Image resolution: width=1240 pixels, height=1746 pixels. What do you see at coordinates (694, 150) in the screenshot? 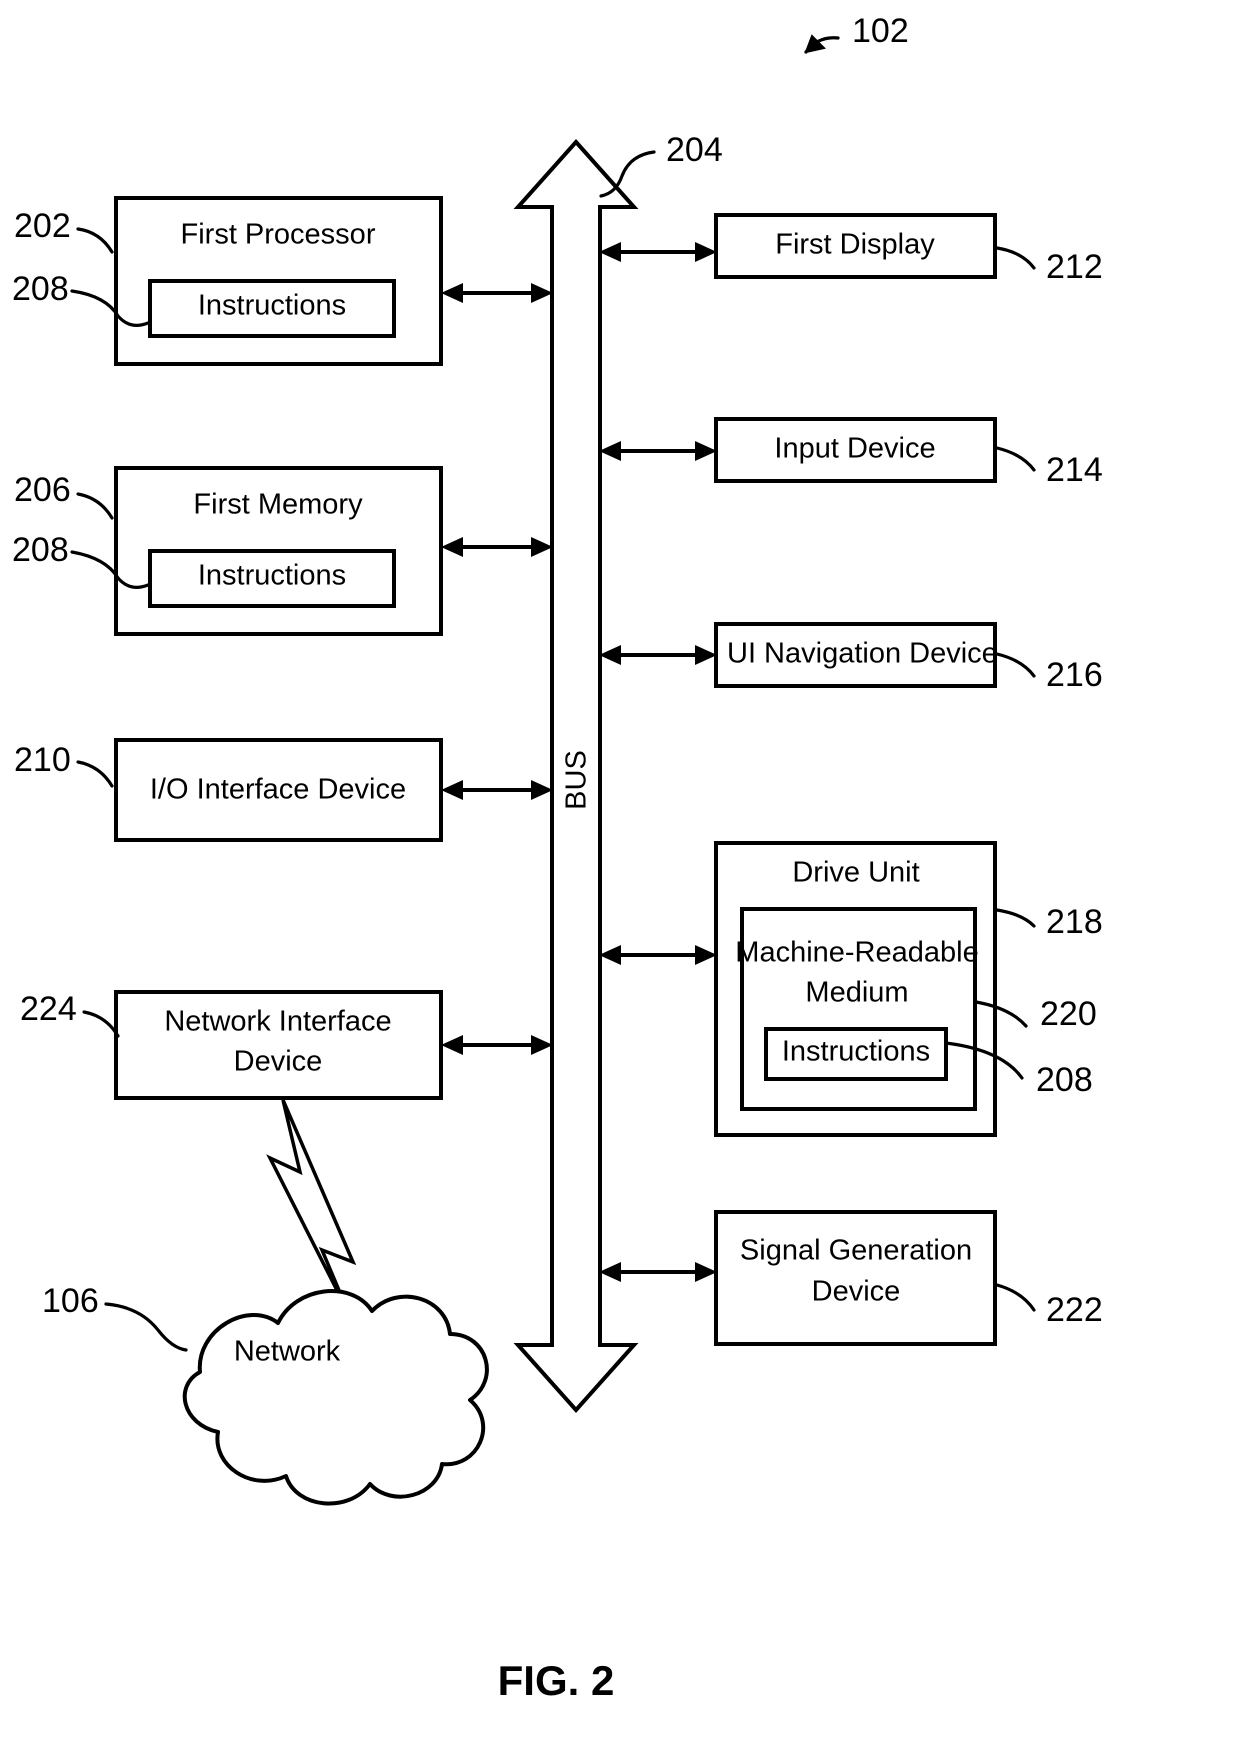
I see `ref-204: 204` at bounding box center [694, 150].